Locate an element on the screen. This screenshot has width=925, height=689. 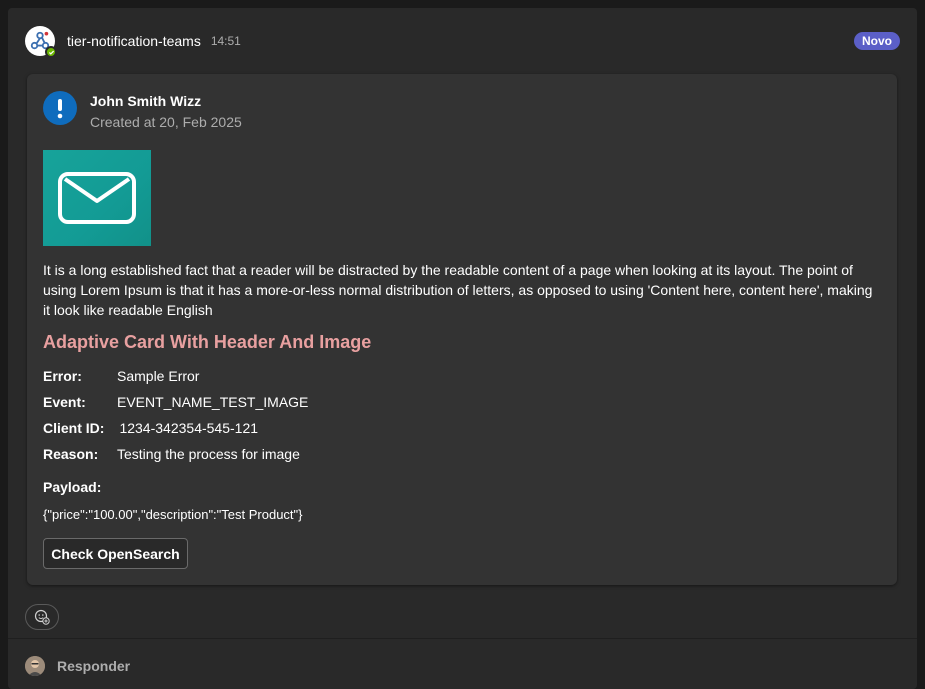
message-timestamp: 14:51 is located at coordinates (225, 41).